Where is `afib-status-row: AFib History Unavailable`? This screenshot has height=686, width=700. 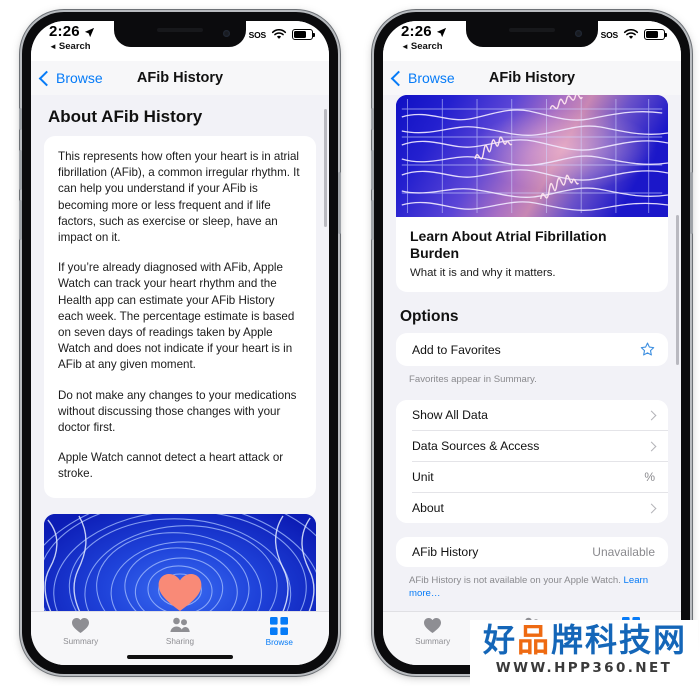
afib-status-row: AFib History Unavailable is located at coordinates (532, 552).